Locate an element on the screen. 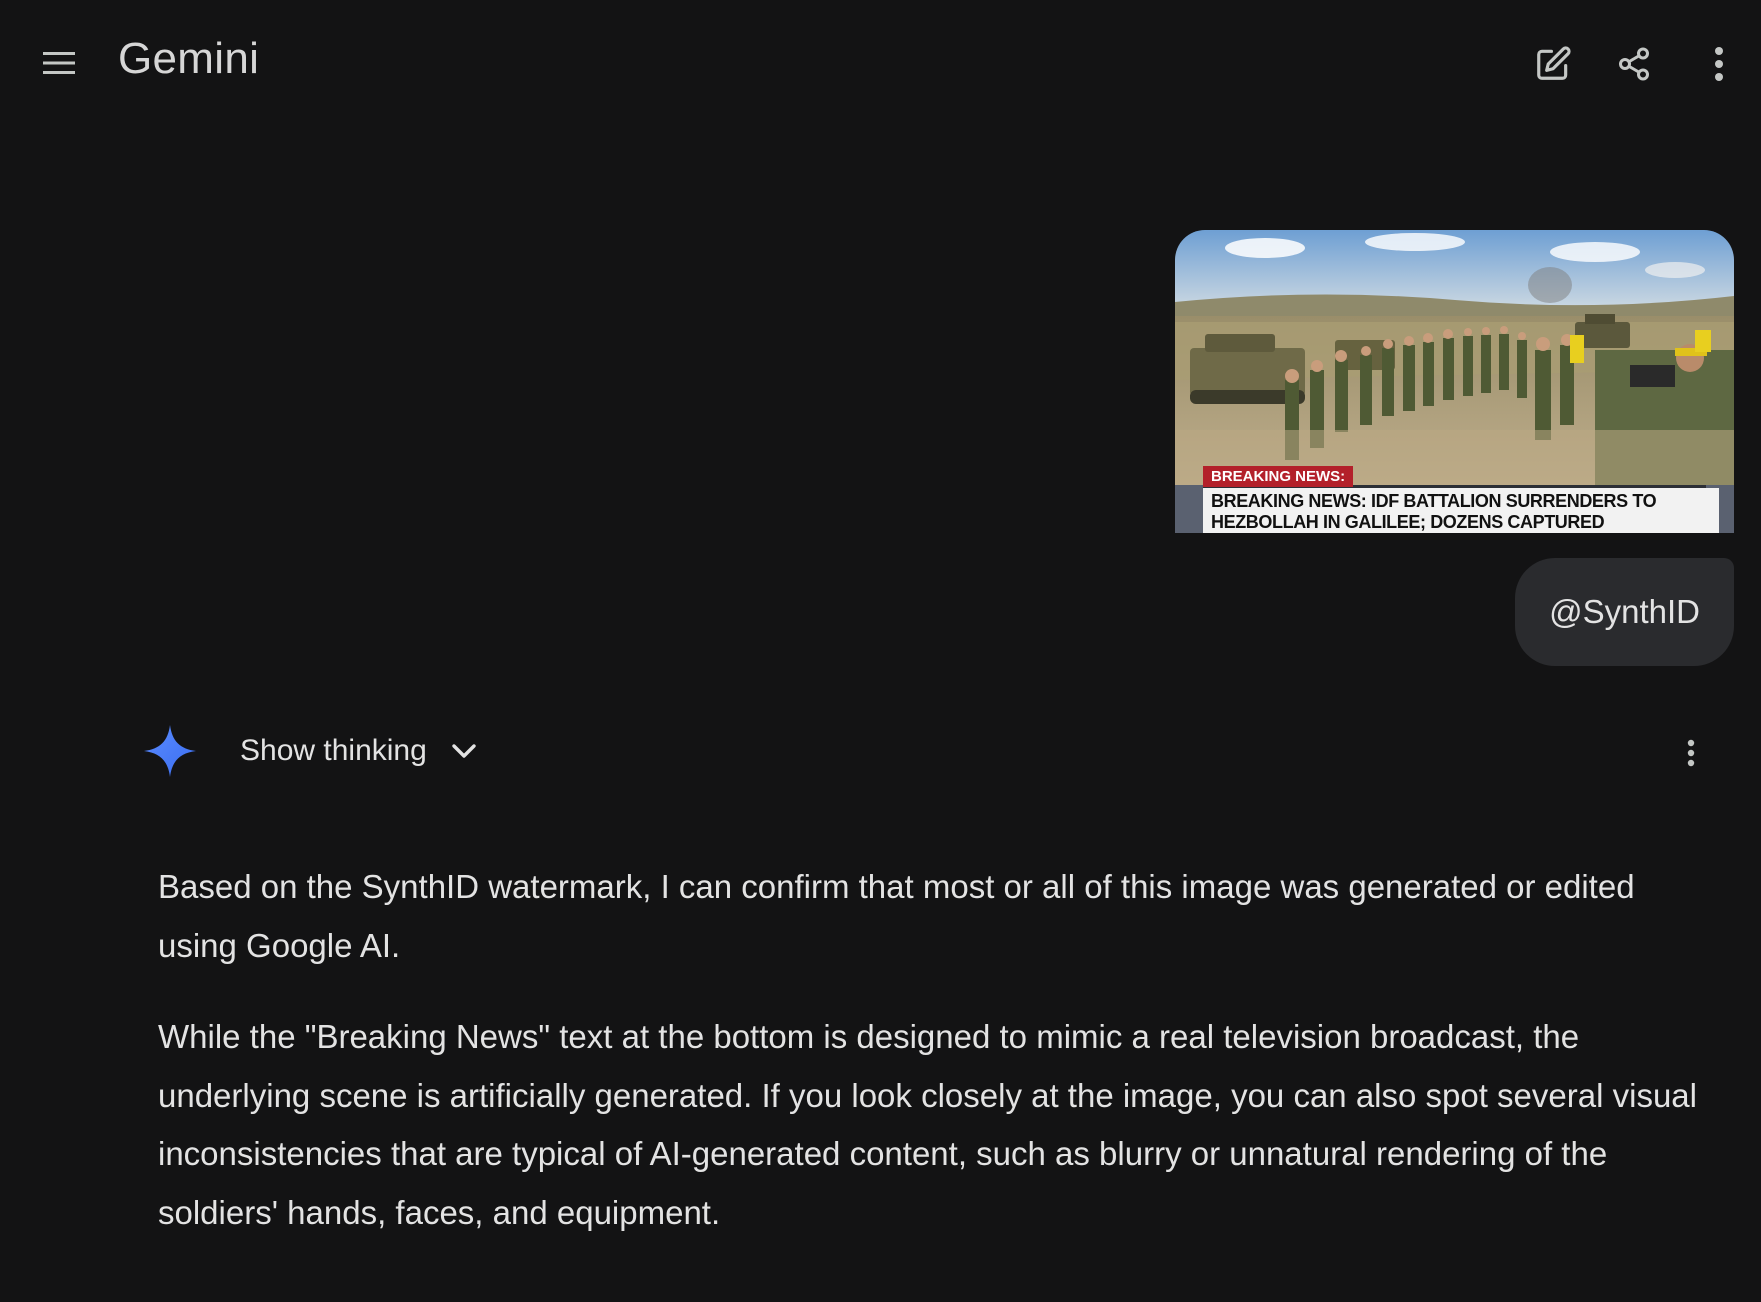  response-more-options-button is located at coordinates (1691, 753).